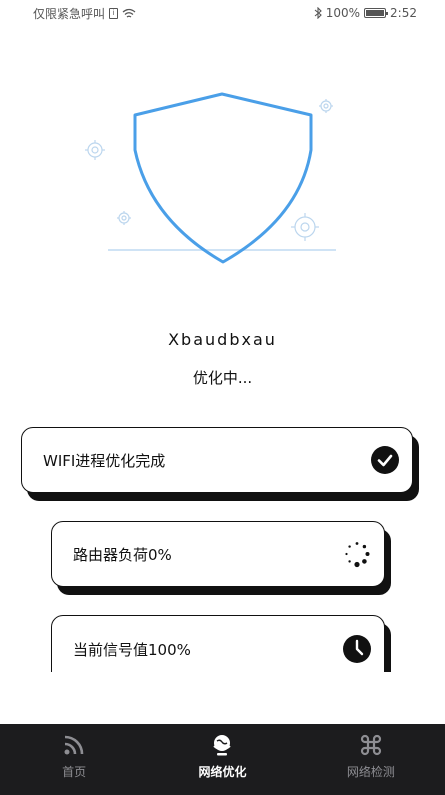 This screenshot has height=795, width=445. I want to click on shield-illustration, so click(210, 178).